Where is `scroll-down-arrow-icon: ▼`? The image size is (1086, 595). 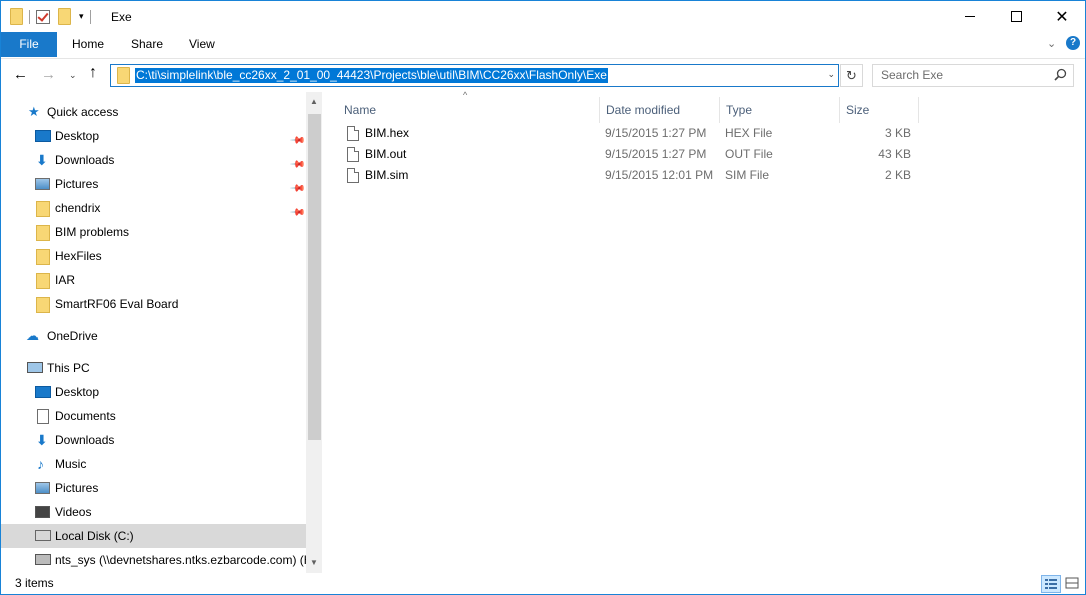
scroll-down-arrow-icon: ▼ is located at coordinates (314, 562).